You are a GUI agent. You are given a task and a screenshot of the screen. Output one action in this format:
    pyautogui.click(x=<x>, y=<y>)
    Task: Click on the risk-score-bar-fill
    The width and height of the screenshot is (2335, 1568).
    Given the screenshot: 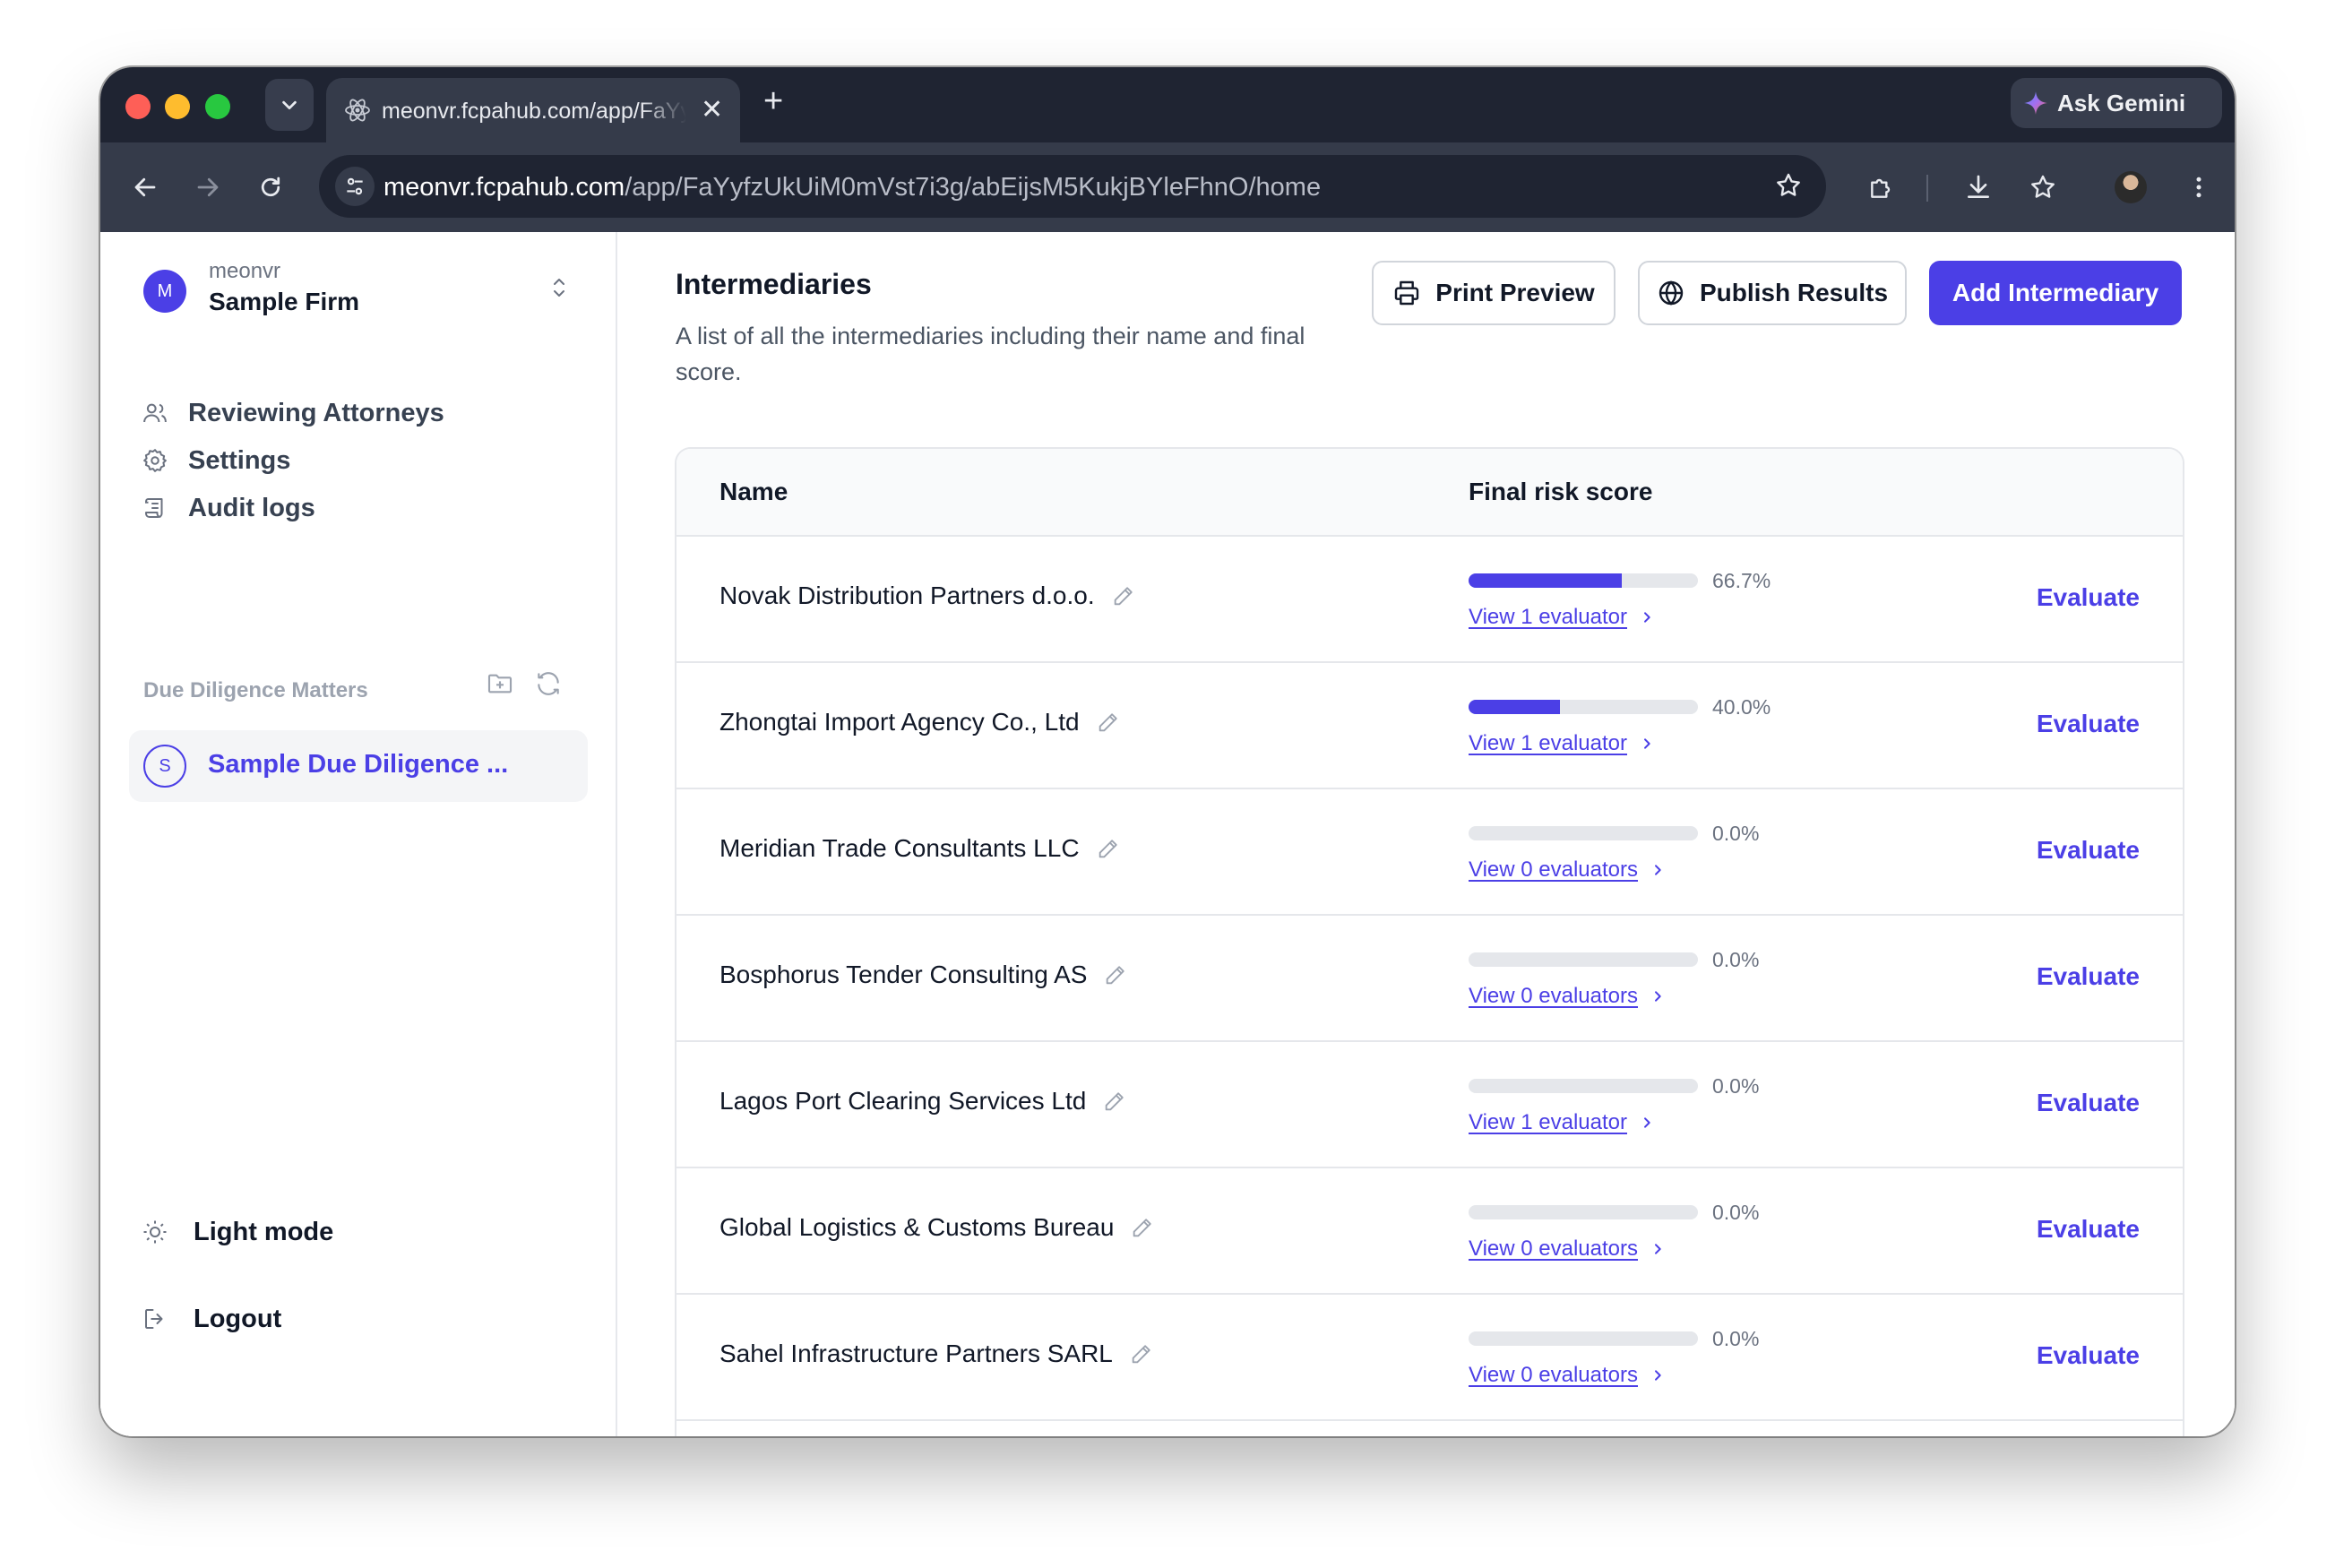 What is the action you would take?
    pyautogui.click(x=1545, y=580)
    